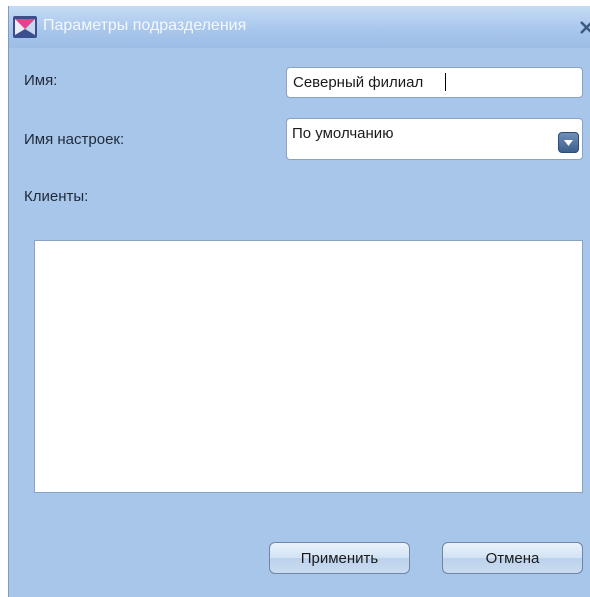 The width and height of the screenshot is (590, 597). What do you see at coordinates (41, 80) in the screenshot?
I see `name-label: Имя:` at bounding box center [41, 80].